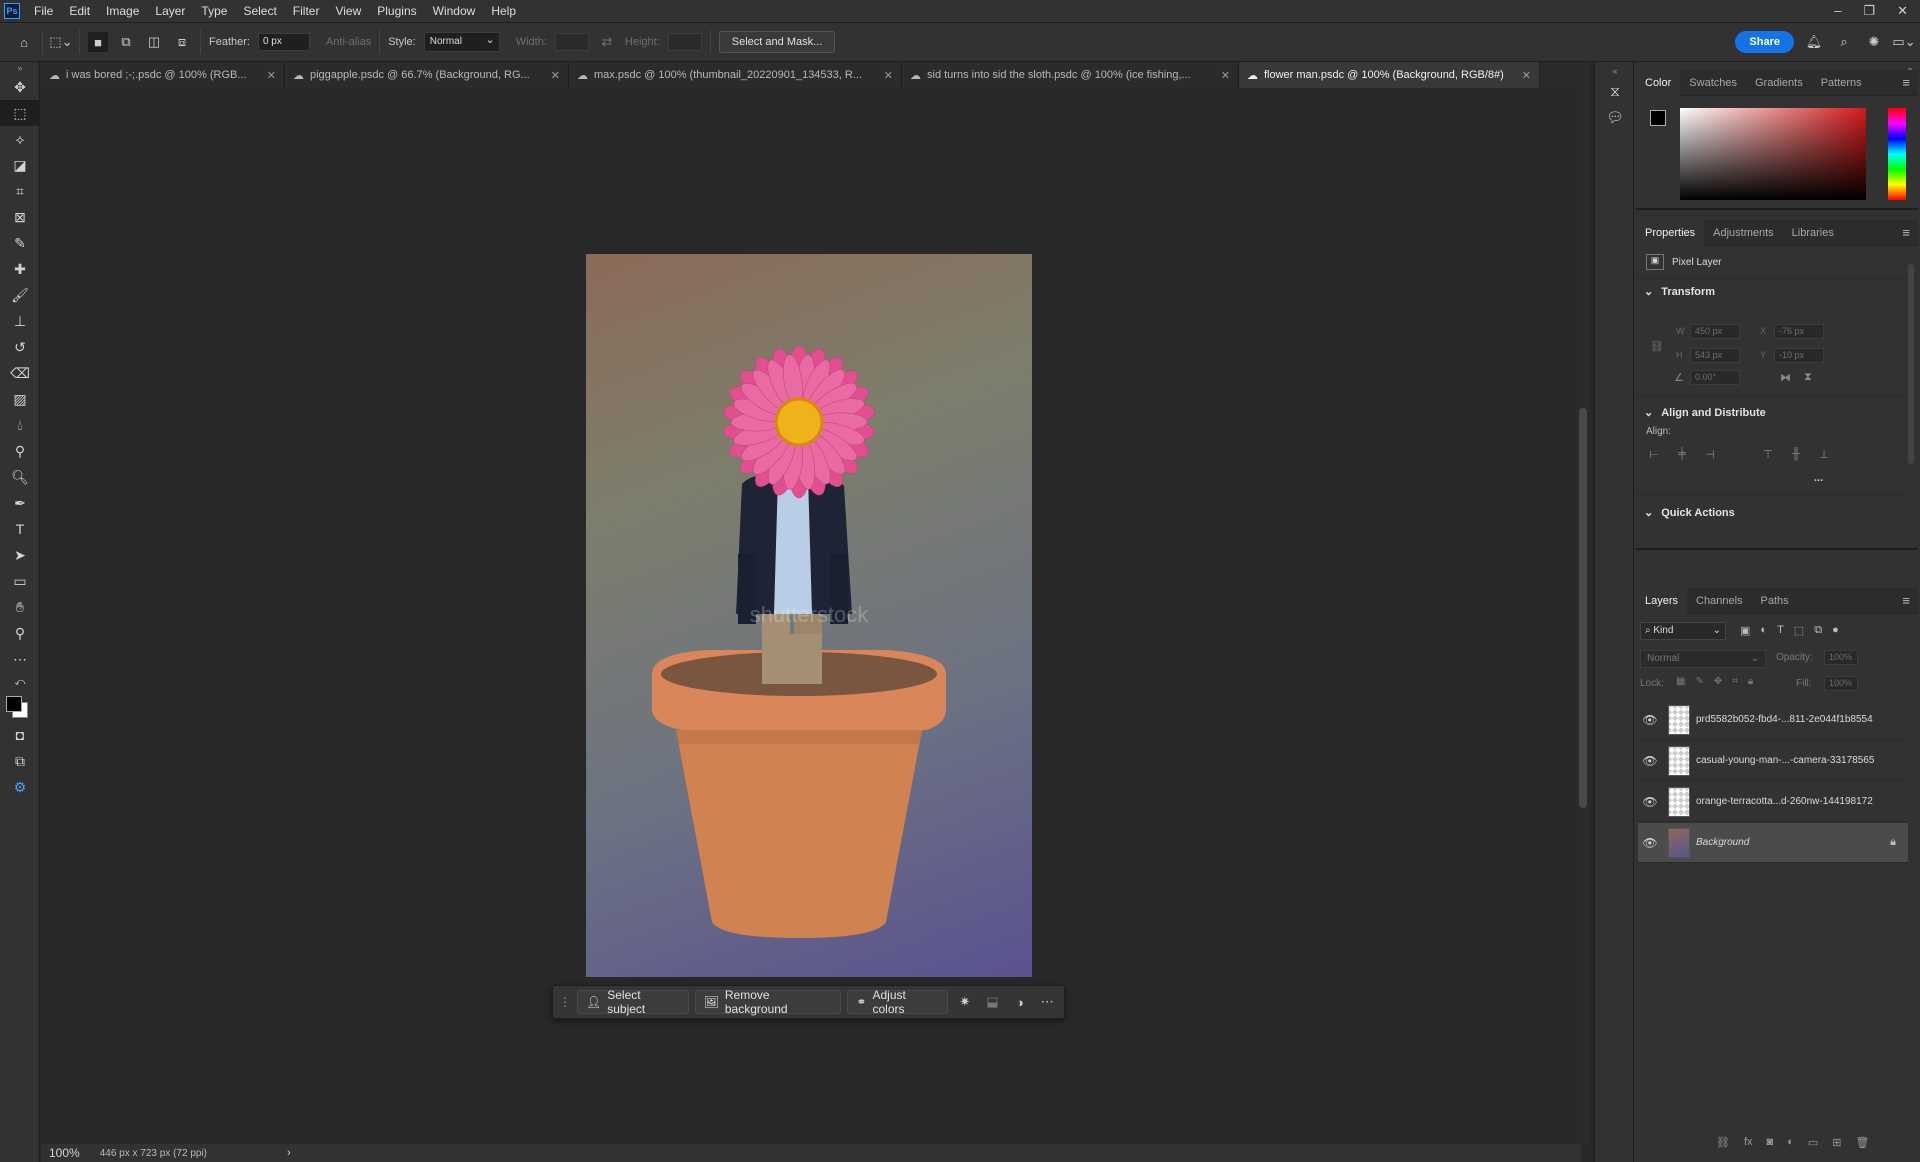  What do you see at coordinates (1835, 630) in the screenshot?
I see `filter-toggle-icon: ●` at bounding box center [1835, 630].